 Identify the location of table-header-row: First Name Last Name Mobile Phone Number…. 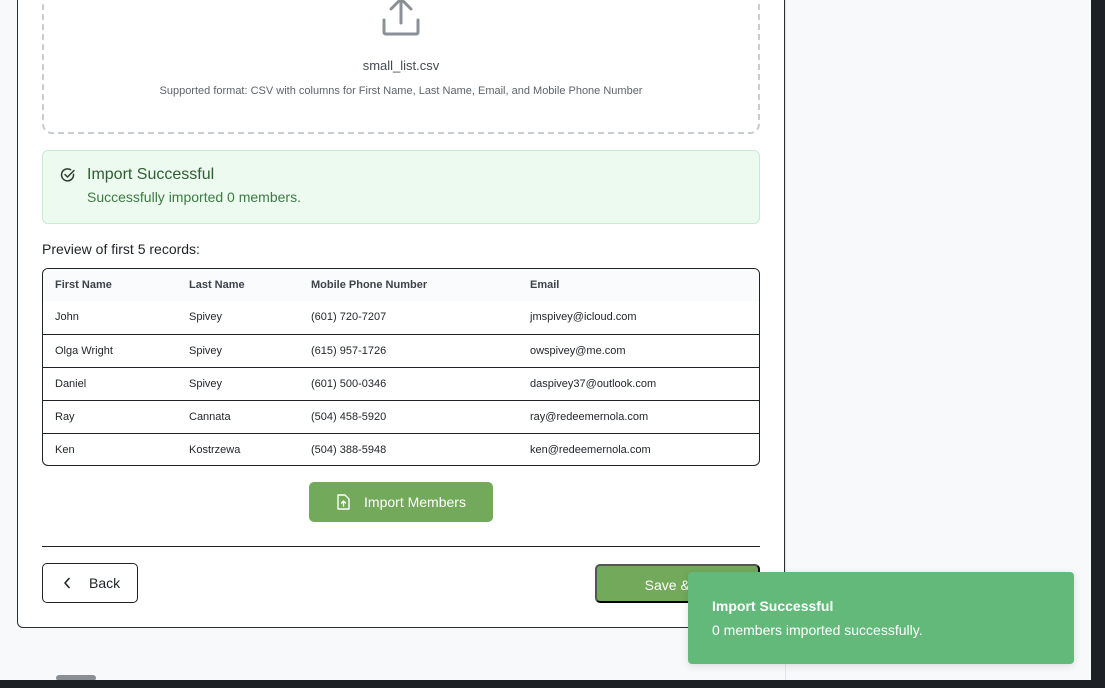
(401, 285).